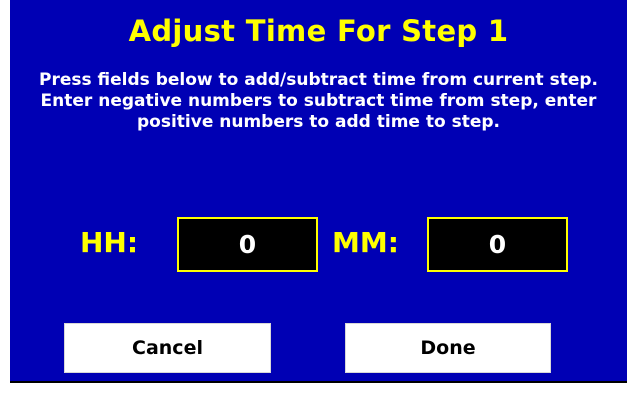 This screenshot has width=637, height=393. What do you see at coordinates (365, 242) in the screenshot?
I see `minutes-label: MM:` at bounding box center [365, 242].